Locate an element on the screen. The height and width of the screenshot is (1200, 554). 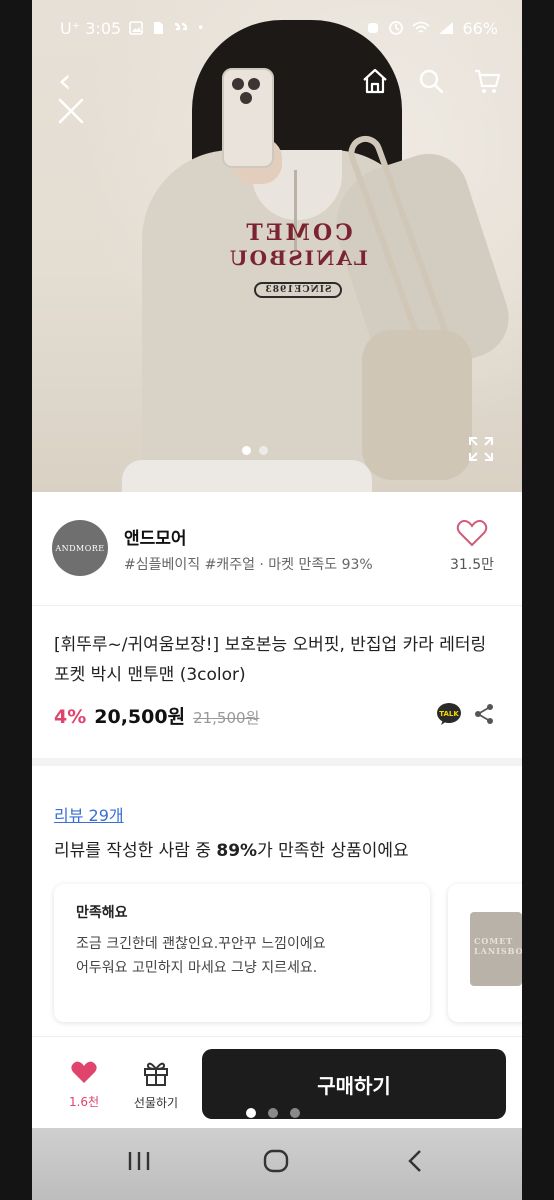
bag is located at coordinates (417, 405).